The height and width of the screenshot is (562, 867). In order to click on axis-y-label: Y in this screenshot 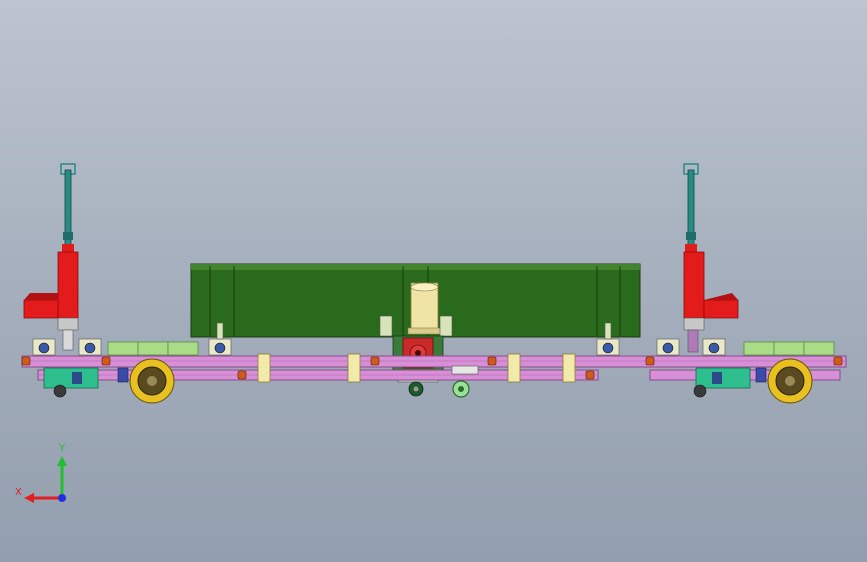, I will do `click(62, 448)`.